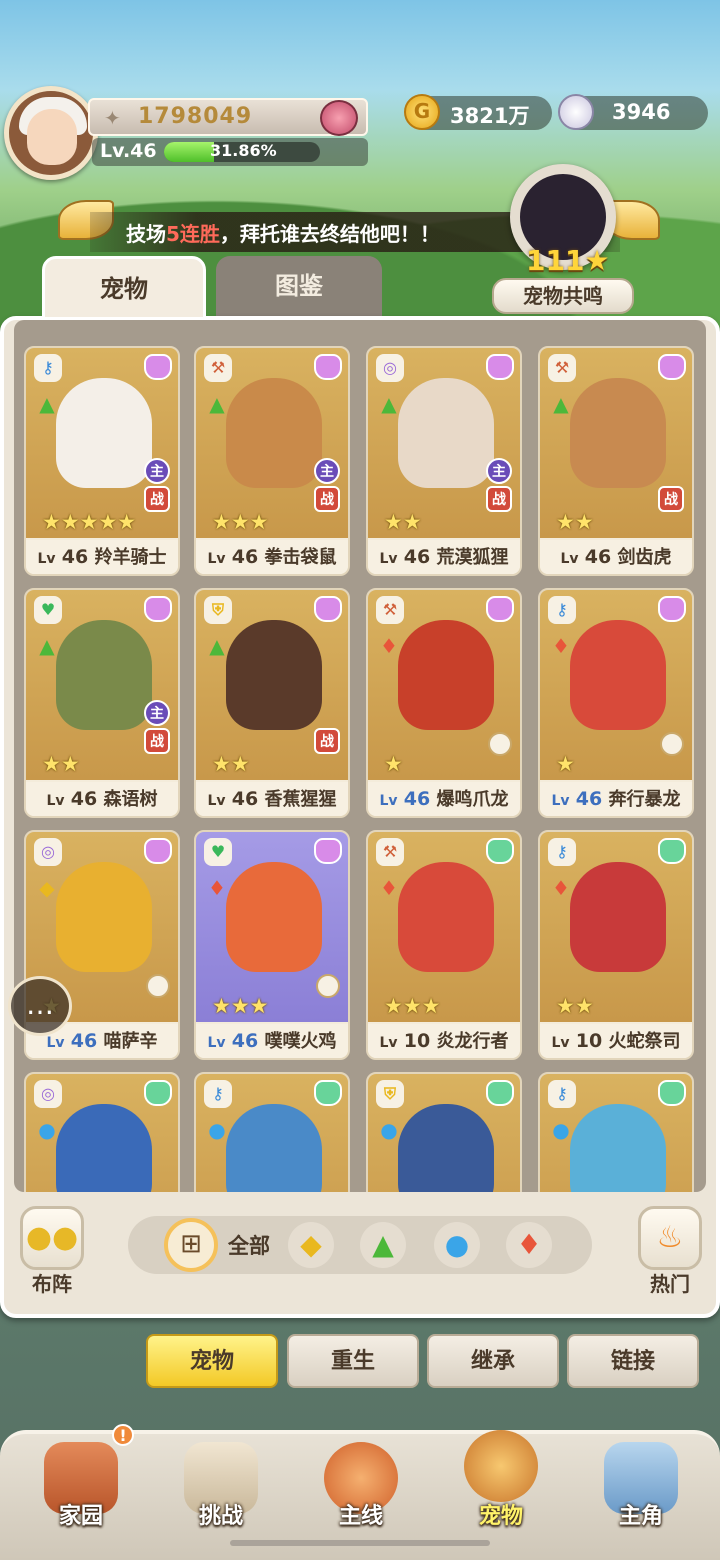 This screenshot has width=720, height=1560. I want to click on pet-card: ⚒ ♦ ★★★ Lv 10 炎龙行者, so click(444, 945).